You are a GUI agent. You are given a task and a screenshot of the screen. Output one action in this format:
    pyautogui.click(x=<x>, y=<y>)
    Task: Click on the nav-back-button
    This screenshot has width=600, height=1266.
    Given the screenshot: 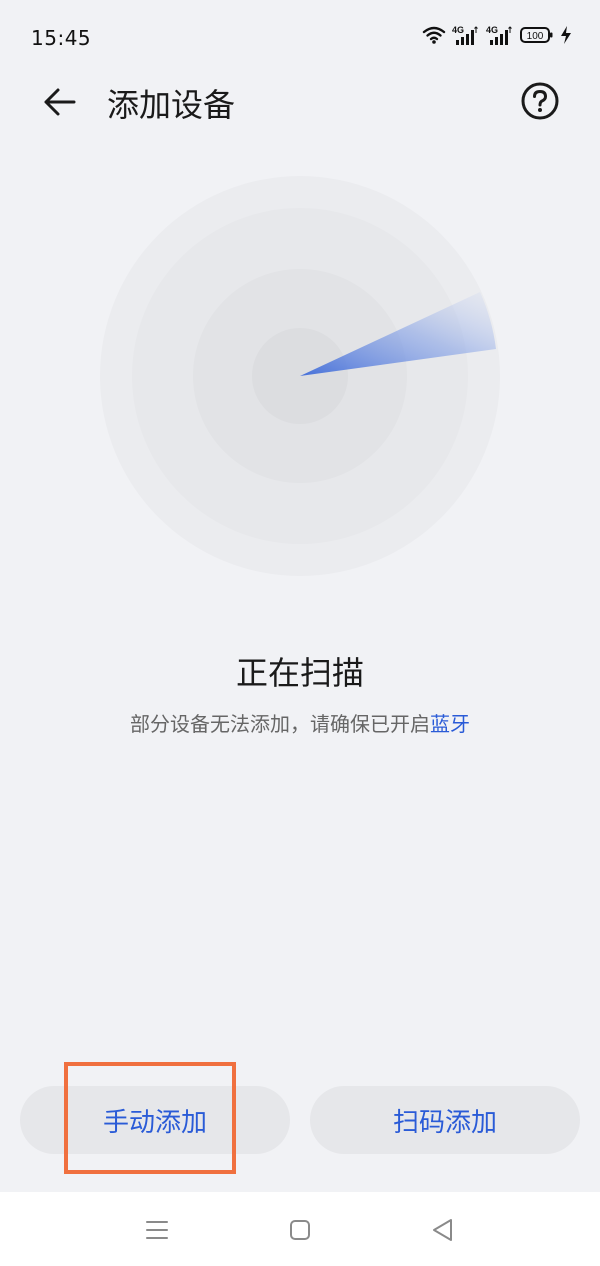 What is the action you would take?
    pyautogui.click(x=443, y=1230)
    